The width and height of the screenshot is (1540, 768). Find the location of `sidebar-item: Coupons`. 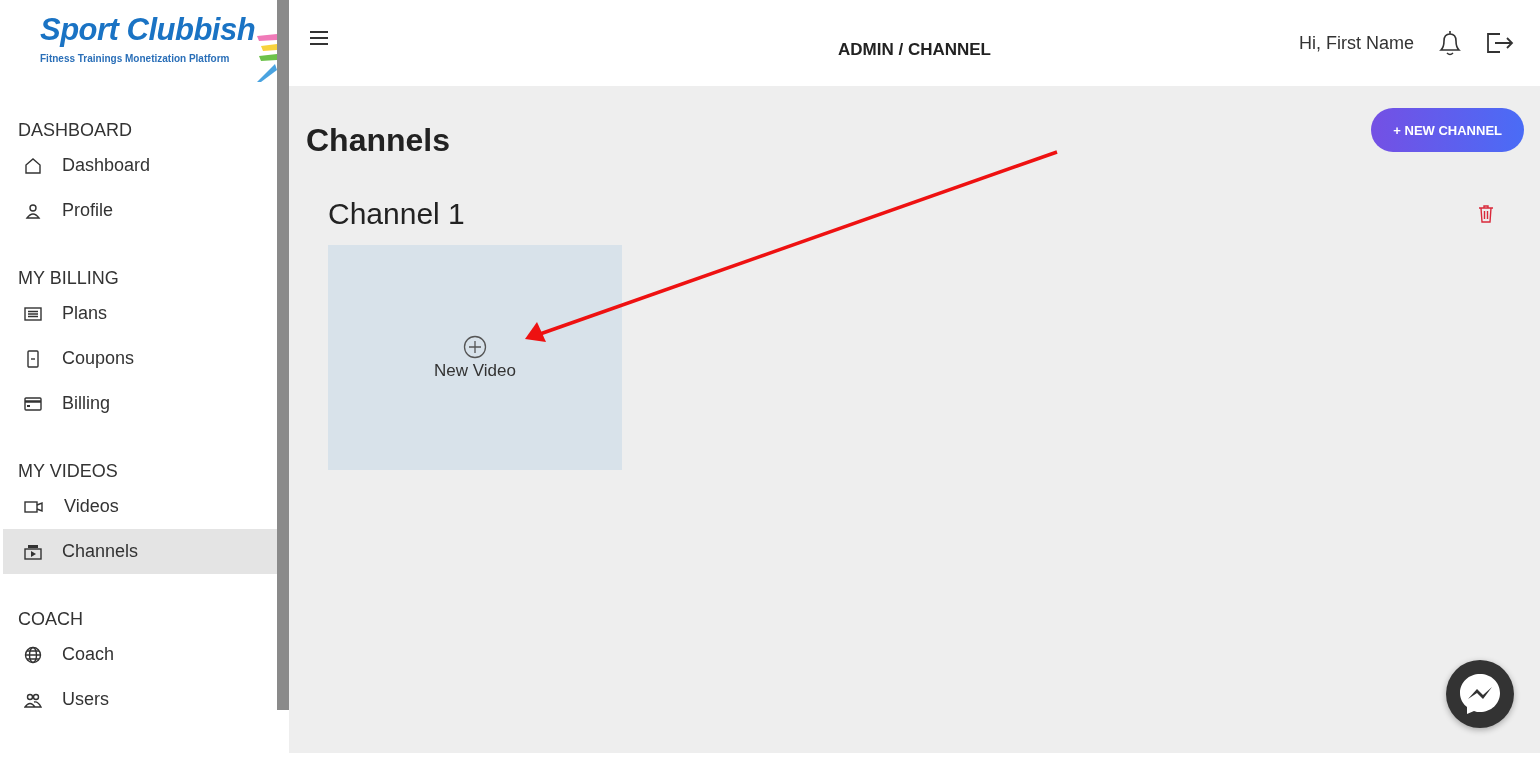

sidebar-item: Coupons is located at coordinates (140, 358).